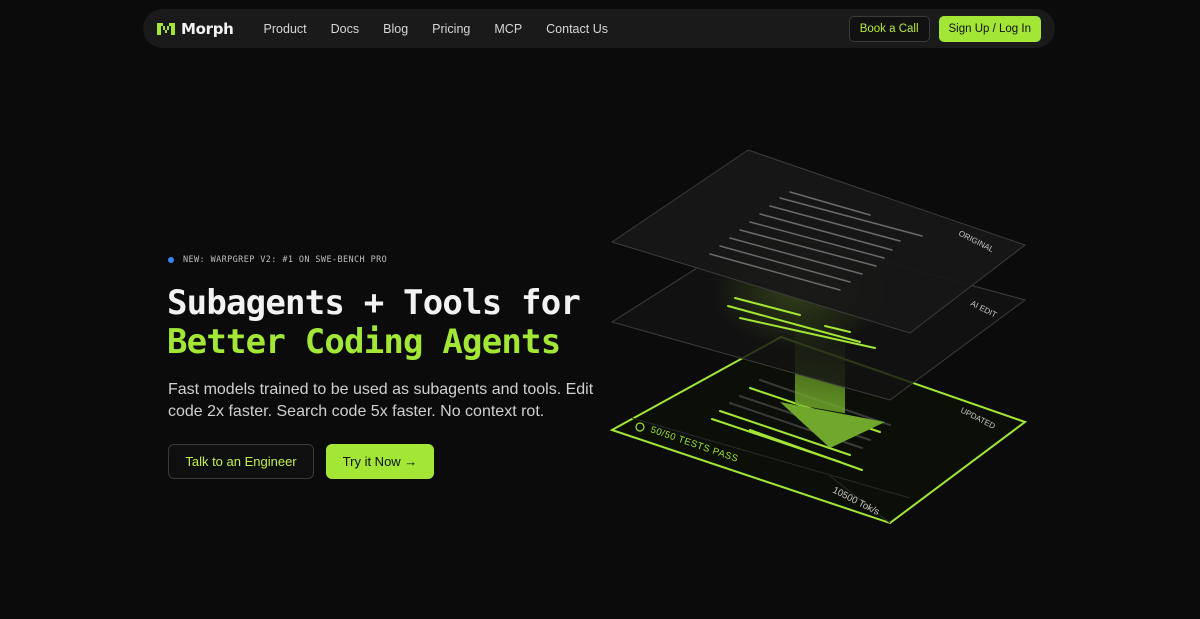 This screenshot has height=619, width=1200. I want to click on signup-login-button: Sign Up / Log In, so click(989, 28).